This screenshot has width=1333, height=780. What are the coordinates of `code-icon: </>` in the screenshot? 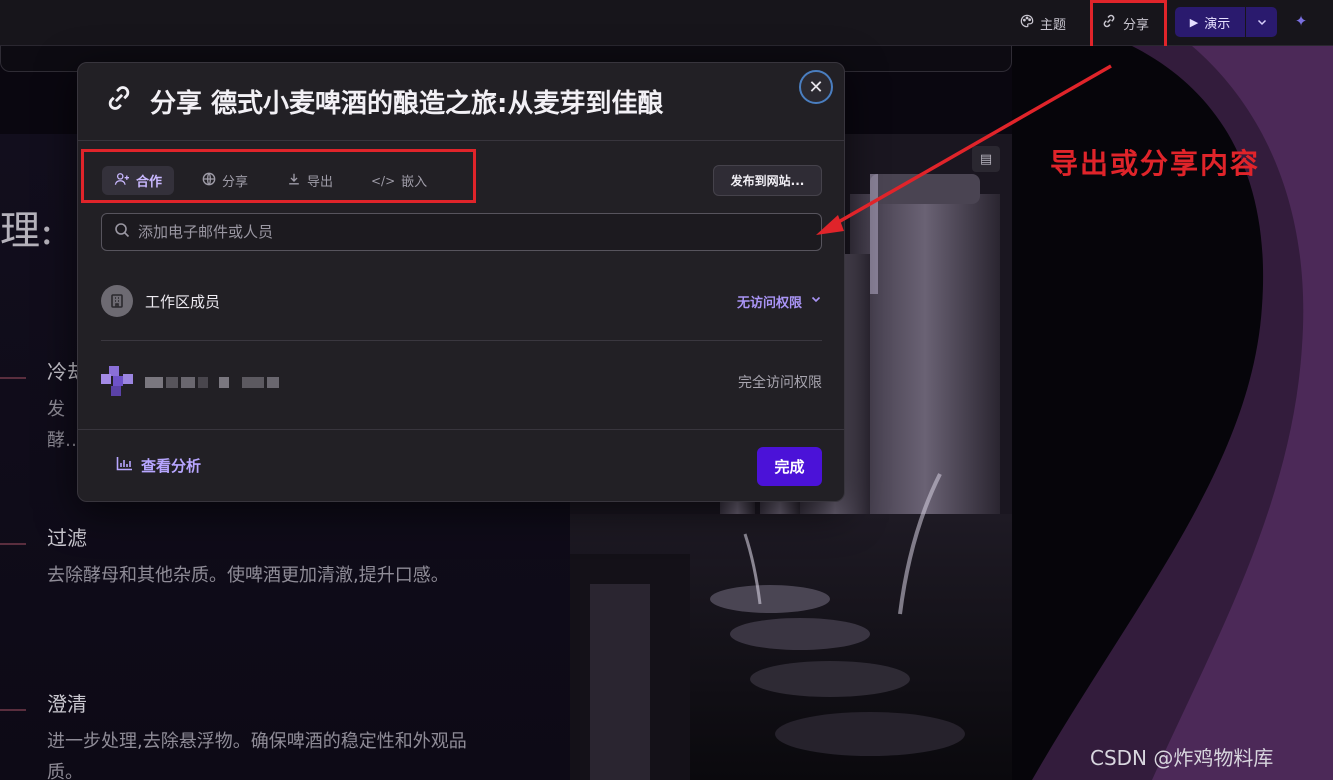 It's located at (383, 180).